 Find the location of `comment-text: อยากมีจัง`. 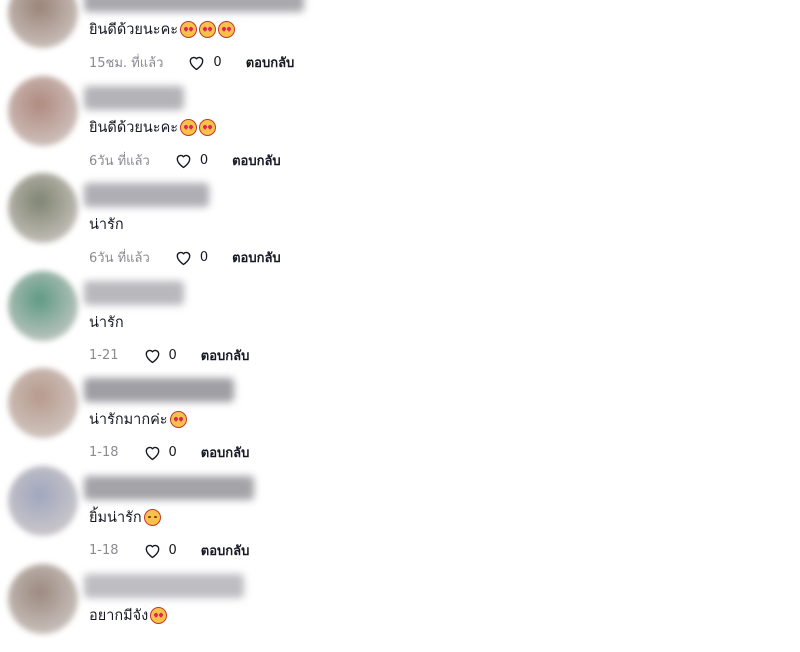

comment-text: อยากมีจัง is located at coordinates (128, 615).